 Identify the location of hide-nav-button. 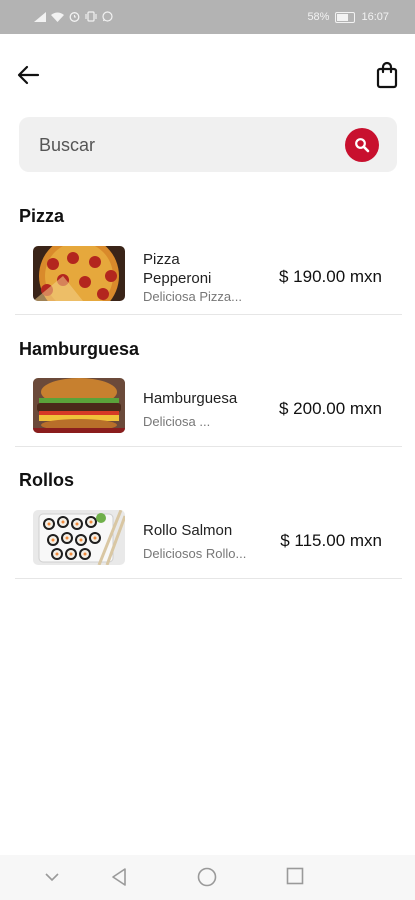
(52, 879).